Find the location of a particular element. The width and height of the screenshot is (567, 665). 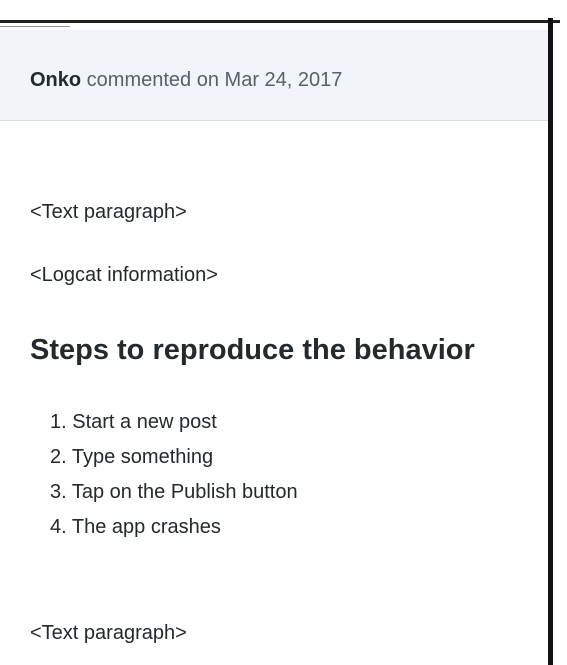

text-paragraph-1: <Text paragraph> is located at coordinates (108, 212).